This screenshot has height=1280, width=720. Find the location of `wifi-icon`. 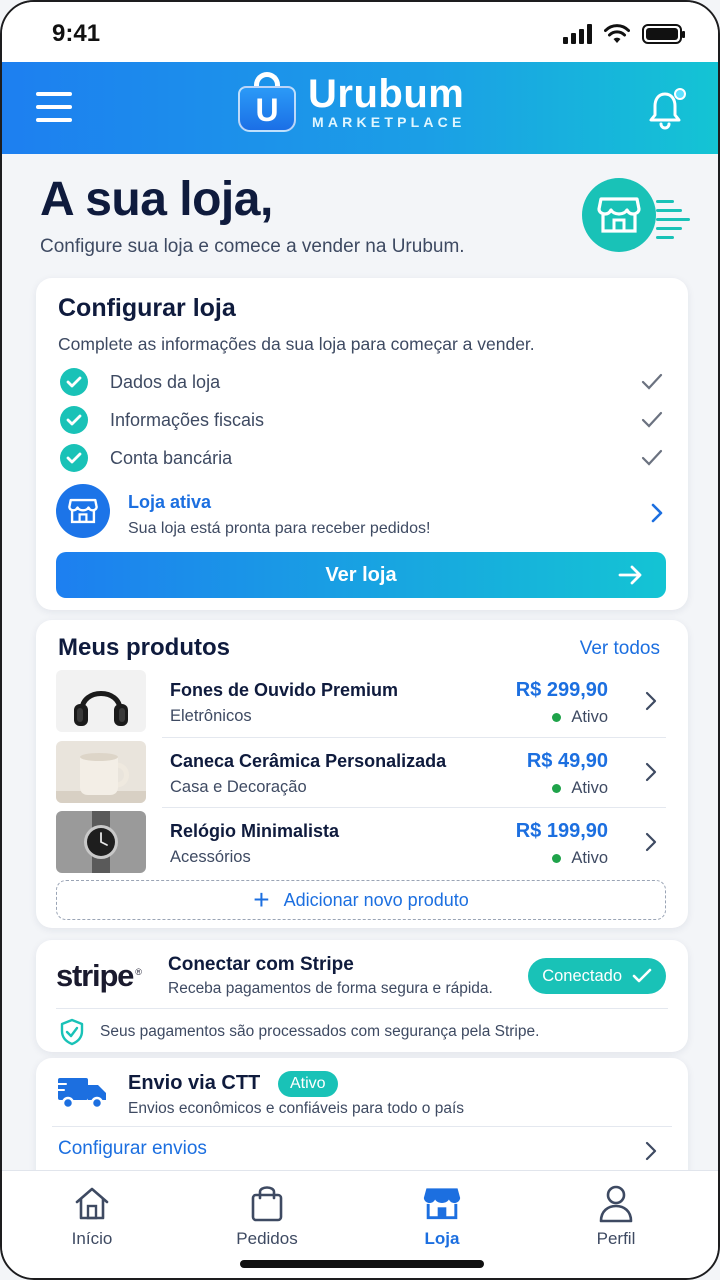

wifi-icon is located at coordinates (617, 33).